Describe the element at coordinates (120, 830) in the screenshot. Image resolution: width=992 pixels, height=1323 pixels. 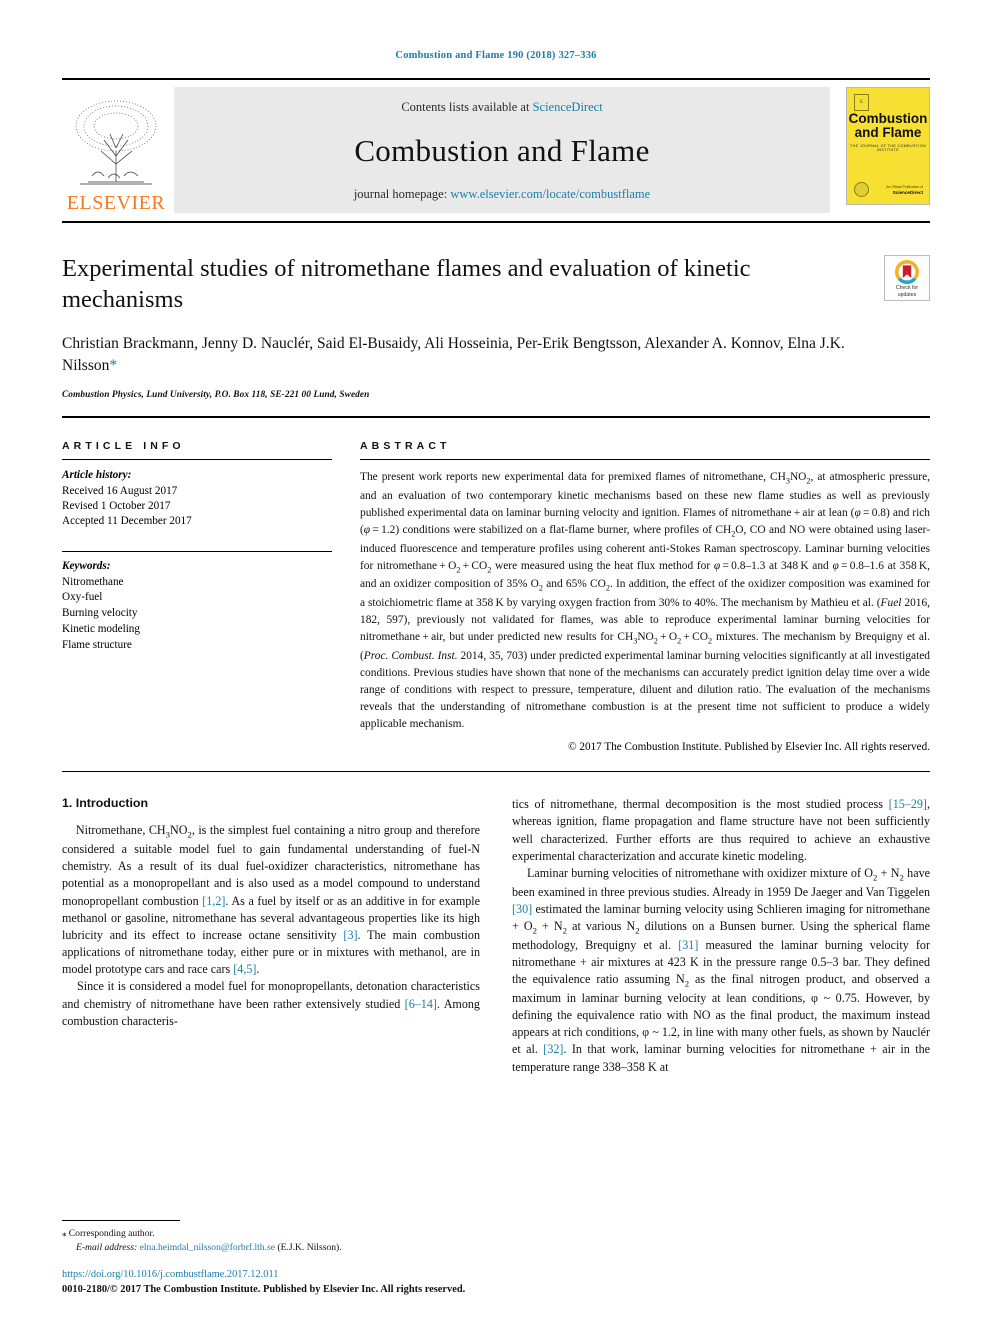
I see `intro-p1-part-a: Nitromethane, CH` at that location.